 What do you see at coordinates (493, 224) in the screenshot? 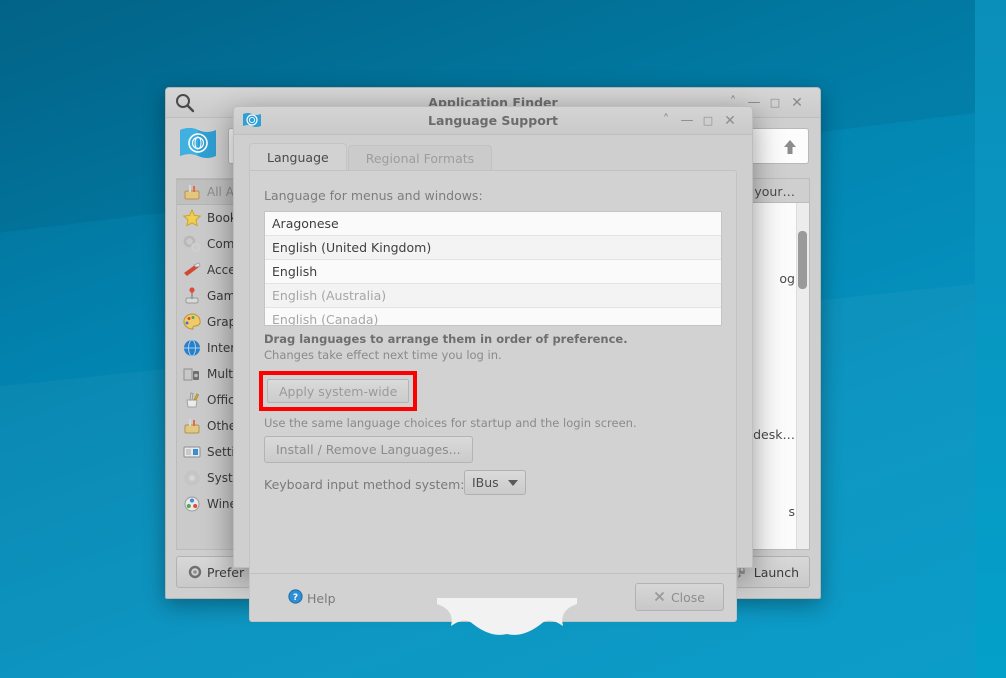
I see `list-item: Aragonese` at bounding box center [493, 224].